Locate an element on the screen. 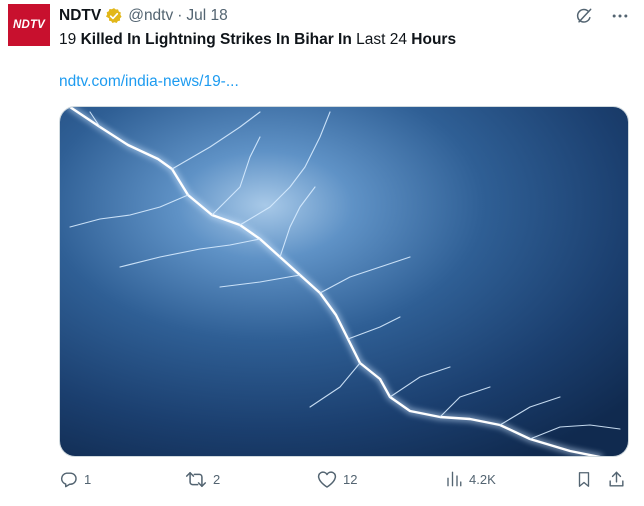  views-button: 4.2K is located at coordinates (470, 479).